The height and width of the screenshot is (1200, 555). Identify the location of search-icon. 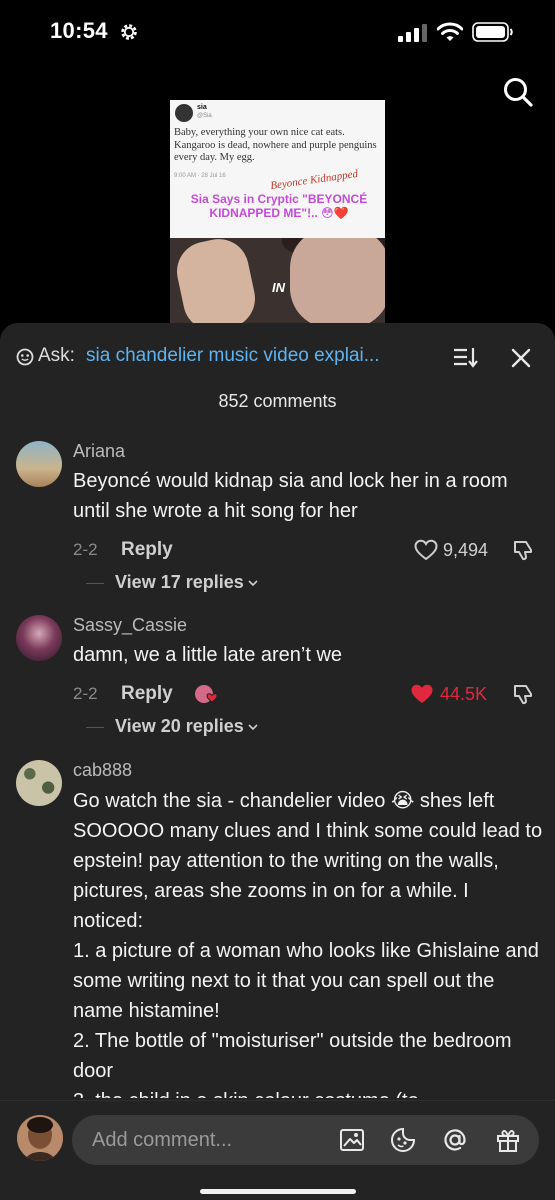
(518, 92).